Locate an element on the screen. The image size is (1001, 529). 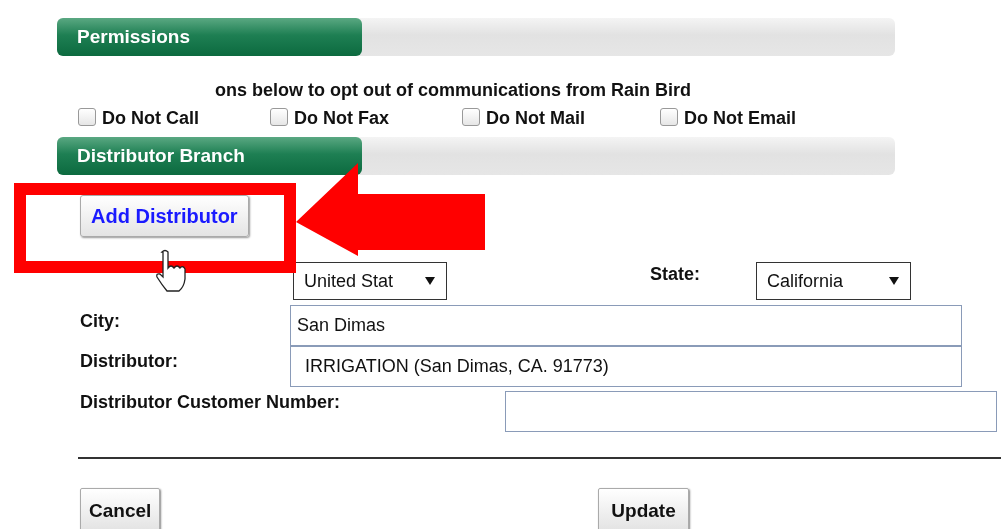
checkbox-label: Do Not Fax is located at coordinates (341, 118).